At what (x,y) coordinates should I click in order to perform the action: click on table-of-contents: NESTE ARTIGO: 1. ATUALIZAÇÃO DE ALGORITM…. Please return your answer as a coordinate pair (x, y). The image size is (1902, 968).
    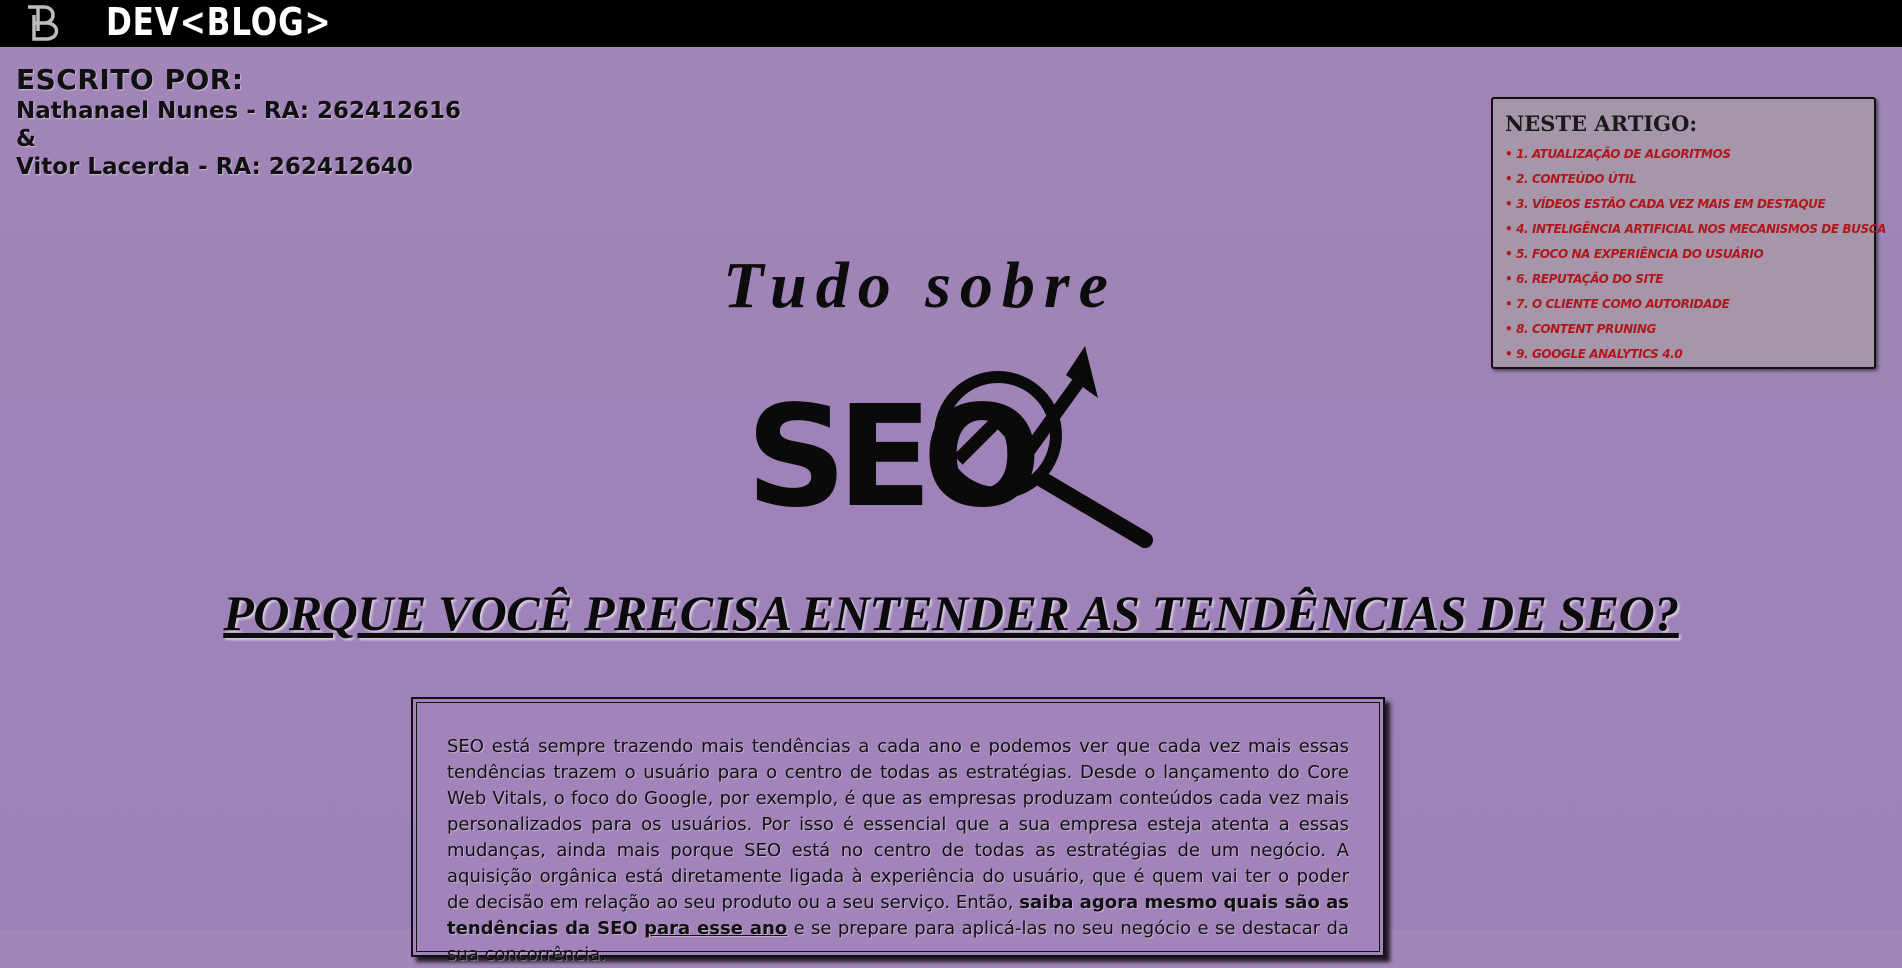
    Looking at the image, I should click on (1688, 233).